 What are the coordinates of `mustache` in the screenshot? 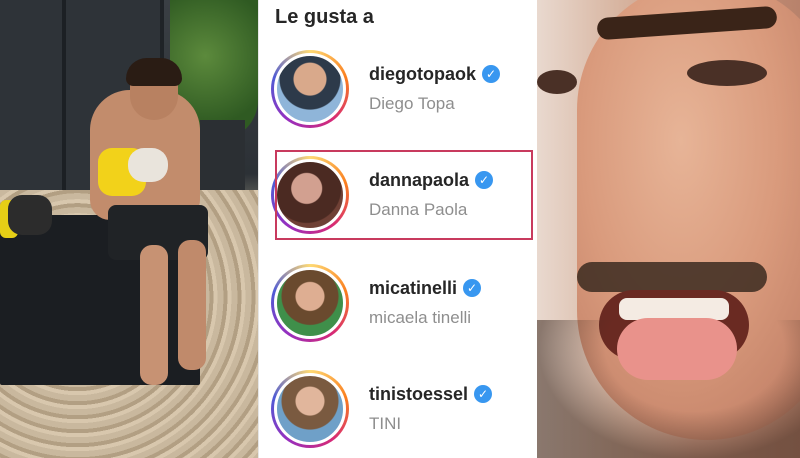 It's located at (672, 277).